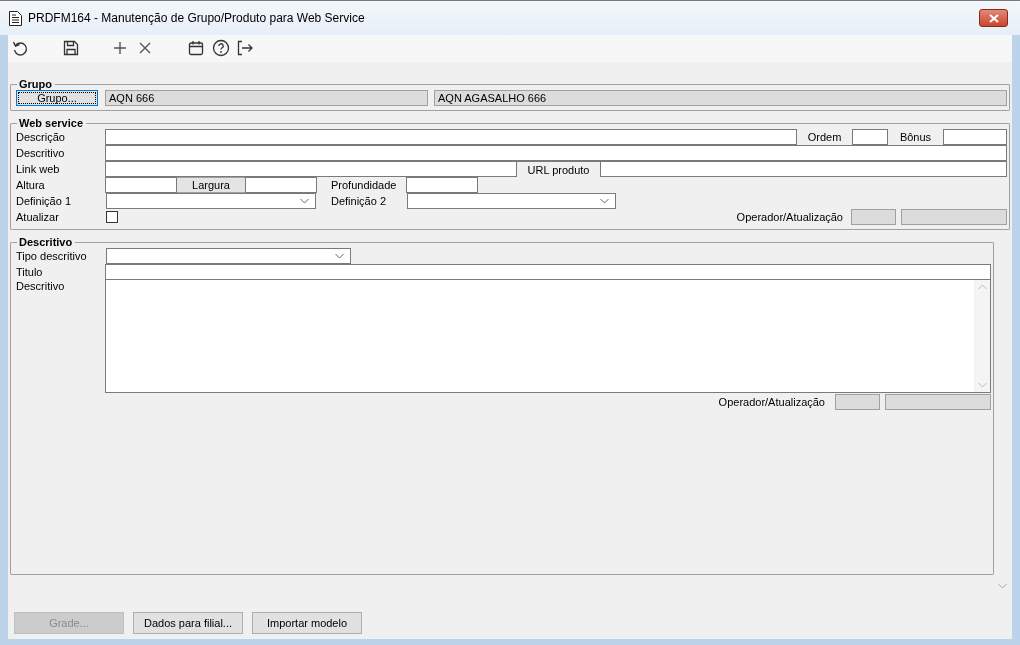 The image size is (1020, 645). Describe the element at coordinates (38, 169) in the screenshot. I see `field-label: Link web` at that location.